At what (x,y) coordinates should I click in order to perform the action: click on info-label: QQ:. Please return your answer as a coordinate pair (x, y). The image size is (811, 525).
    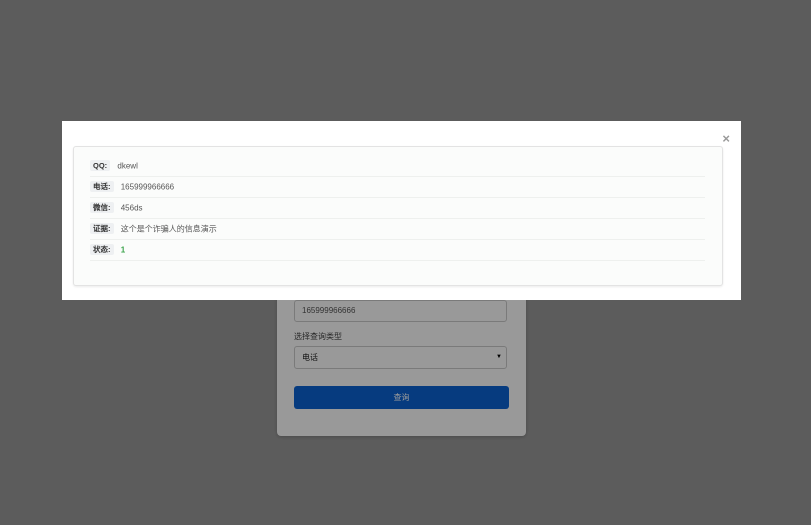
    Looking at the image, I should click on (100, 166).